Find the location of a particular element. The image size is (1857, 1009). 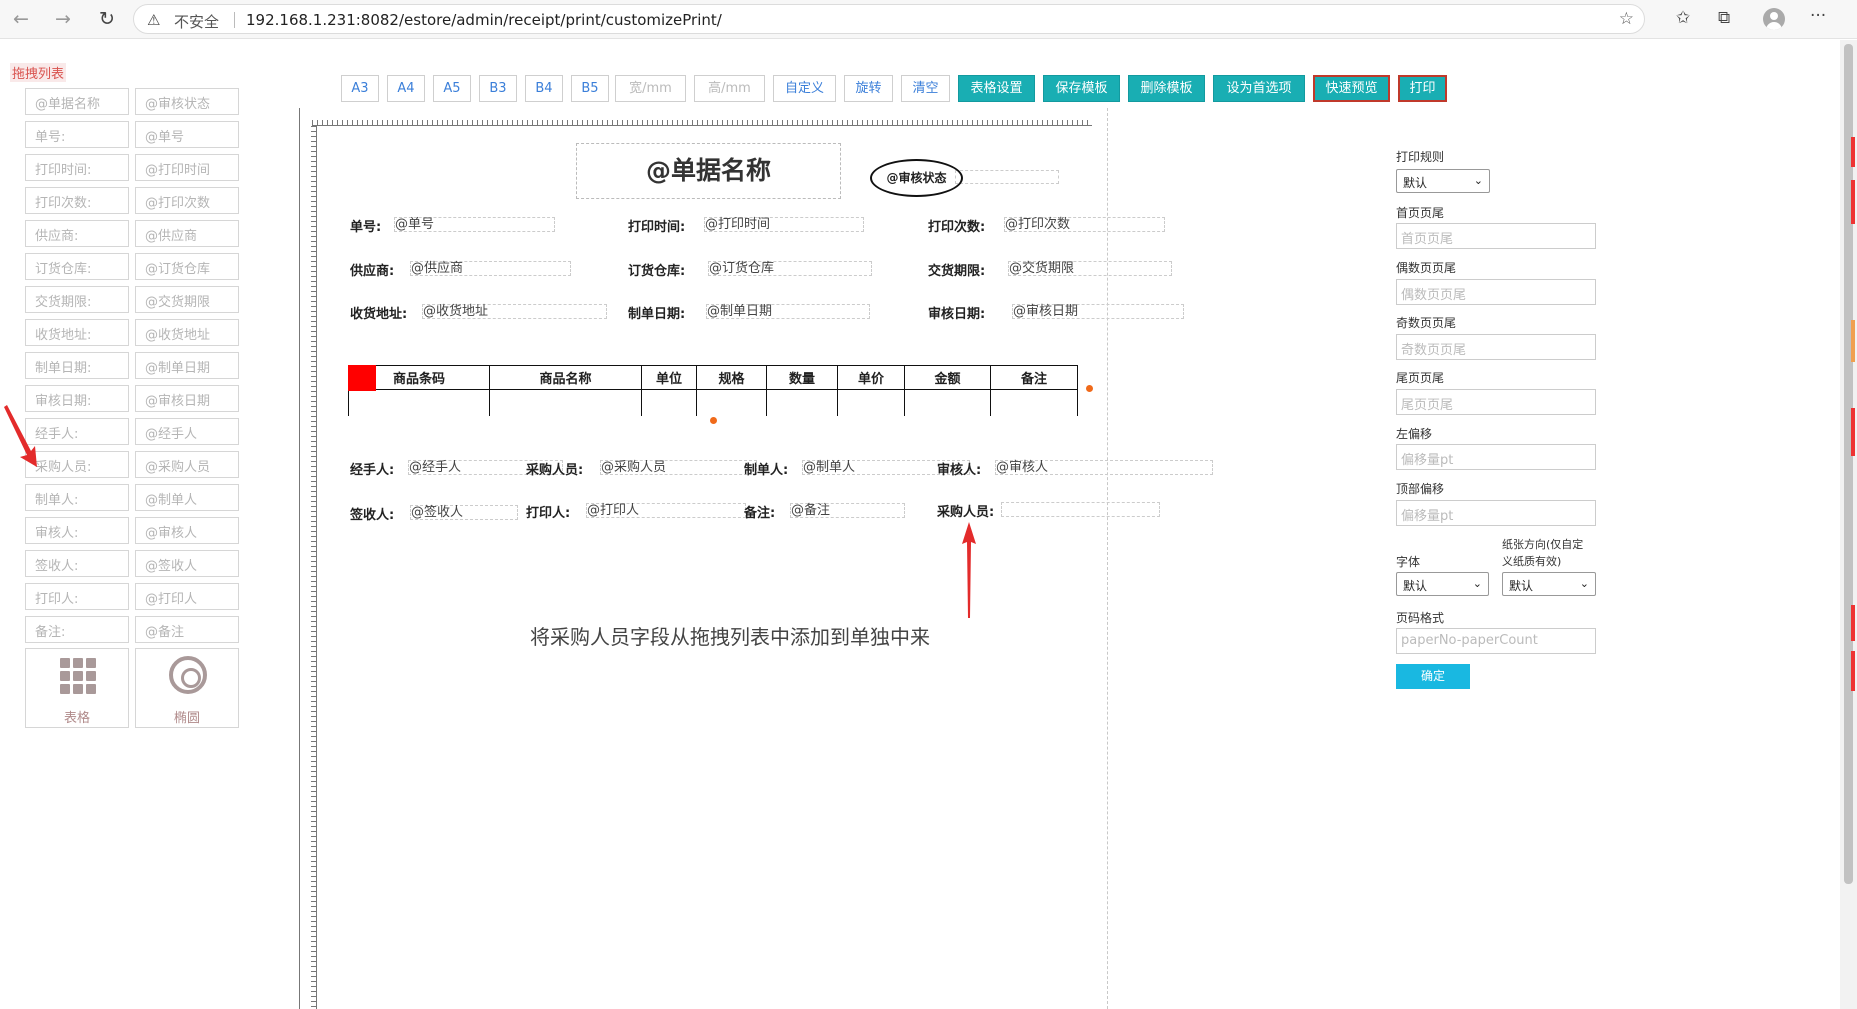

security-label: 不安全 is located at coordinates (196, 21).